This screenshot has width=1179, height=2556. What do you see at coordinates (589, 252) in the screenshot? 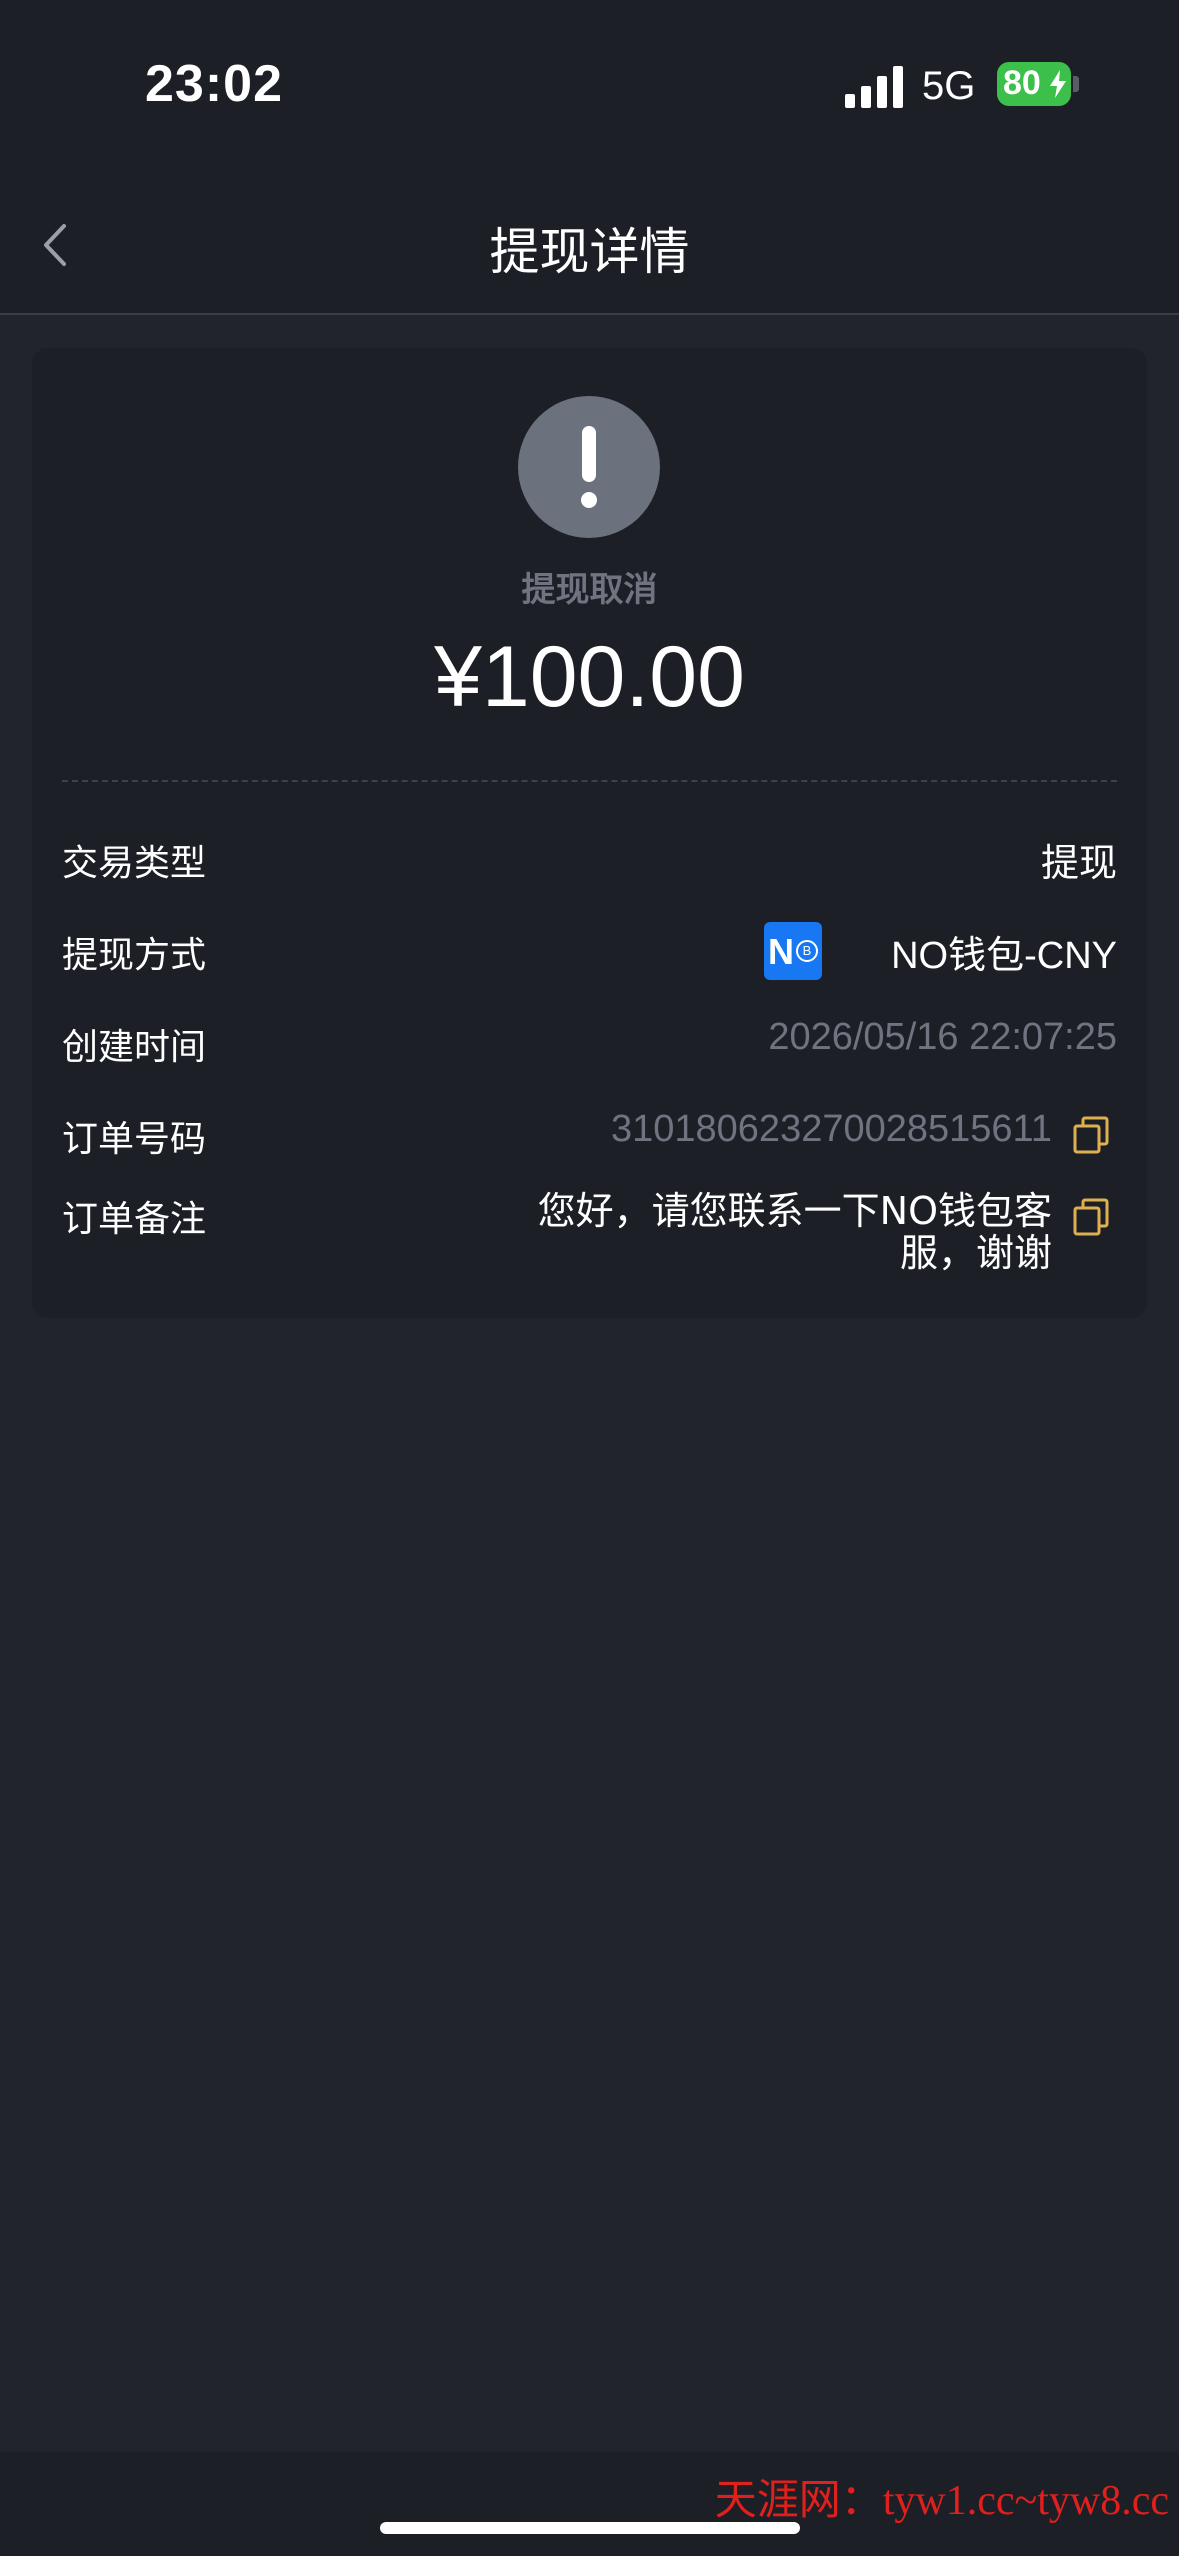
I see `page-title: 提现详情` at bounding box center [589, 252].